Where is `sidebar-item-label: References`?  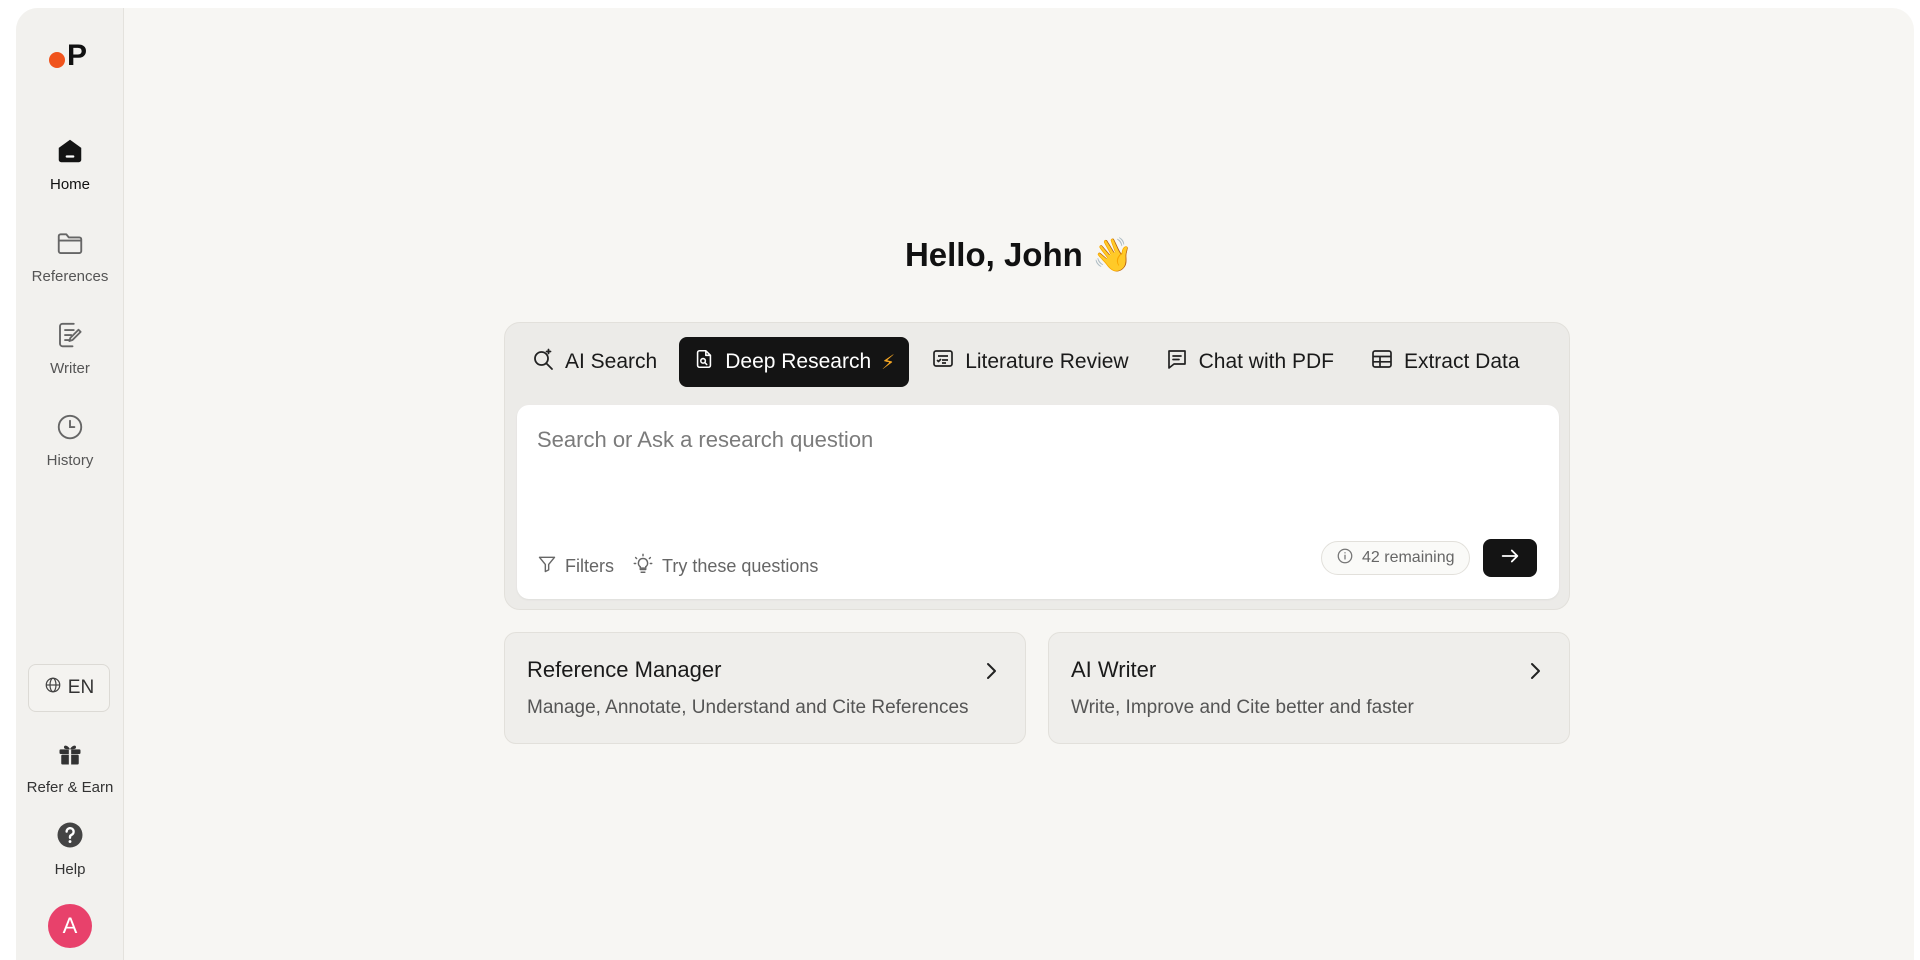 sidebar-item-label: References is located at coordinates (70, 276).